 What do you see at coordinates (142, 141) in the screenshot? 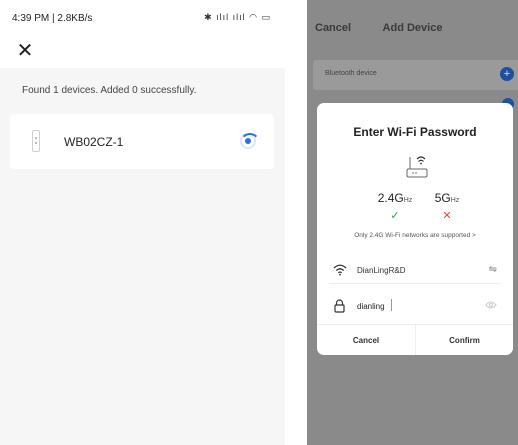
I see `device-card: WB02CZ-1` at bounding box center [142, 141].